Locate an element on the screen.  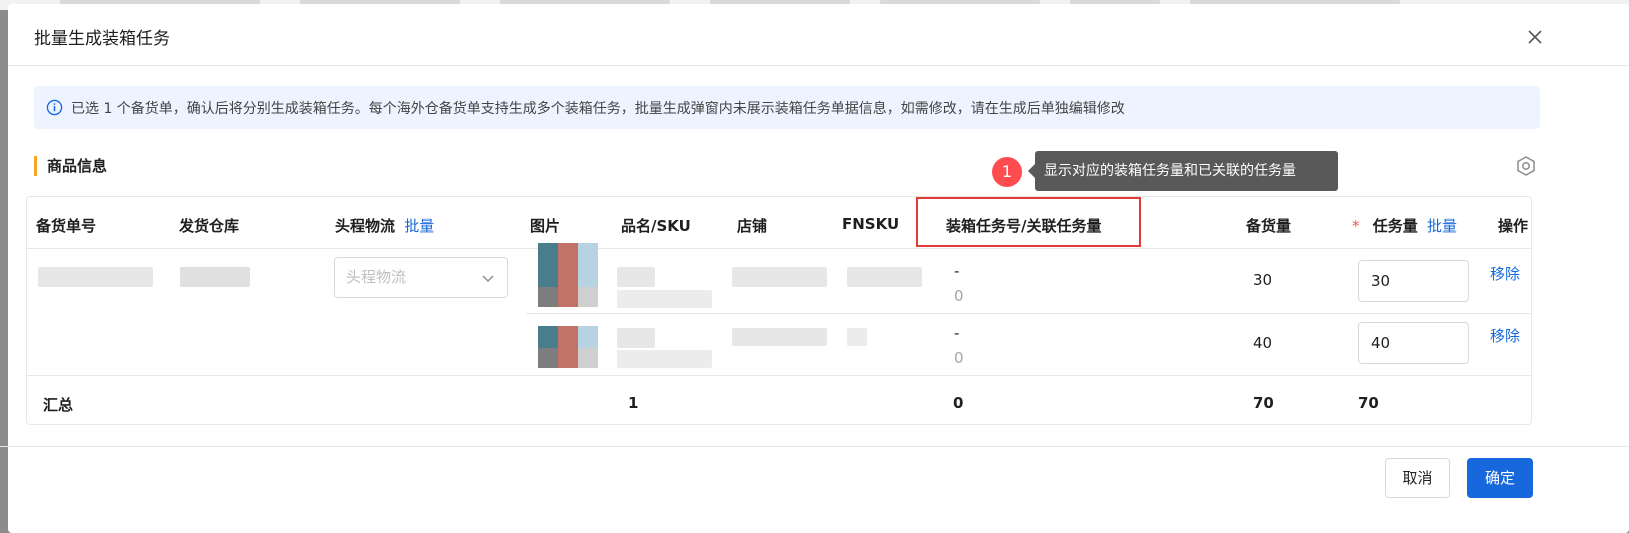
summary-label: 汇总 is located at coordinates (58, 405).